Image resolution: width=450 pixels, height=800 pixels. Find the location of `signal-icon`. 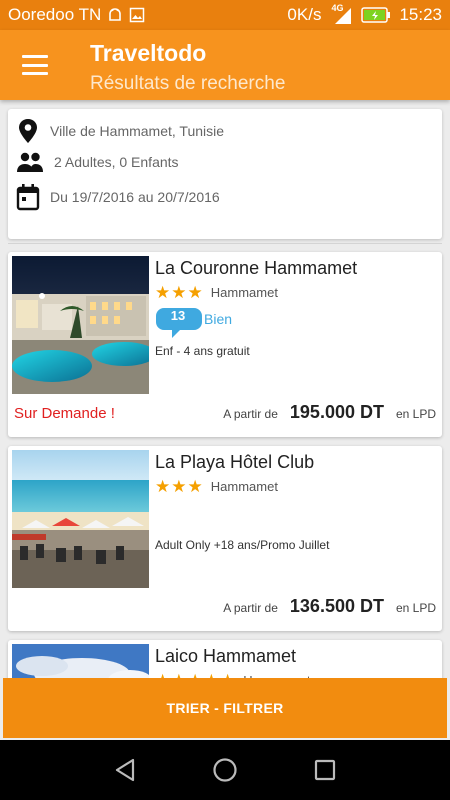

signal-icon is located at coordinates (343, 16).